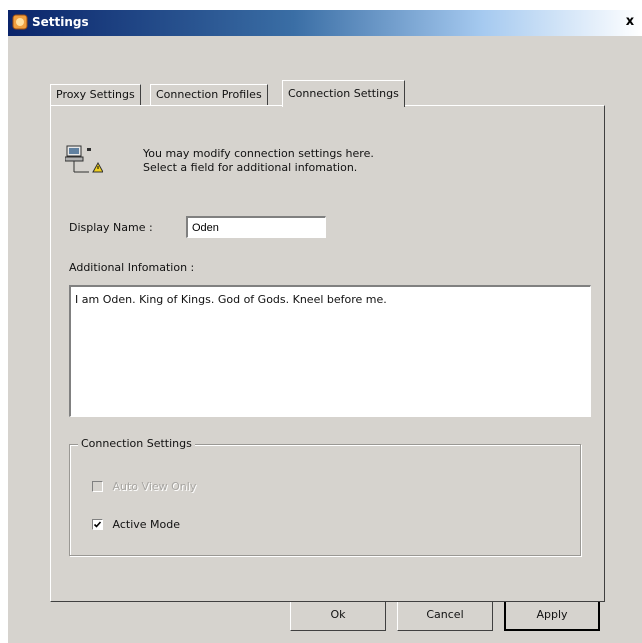  What do you see at coordinates (325, 23) in the screenshot?
I see `title-bar: Settings x` at bounding box center [325, 23].